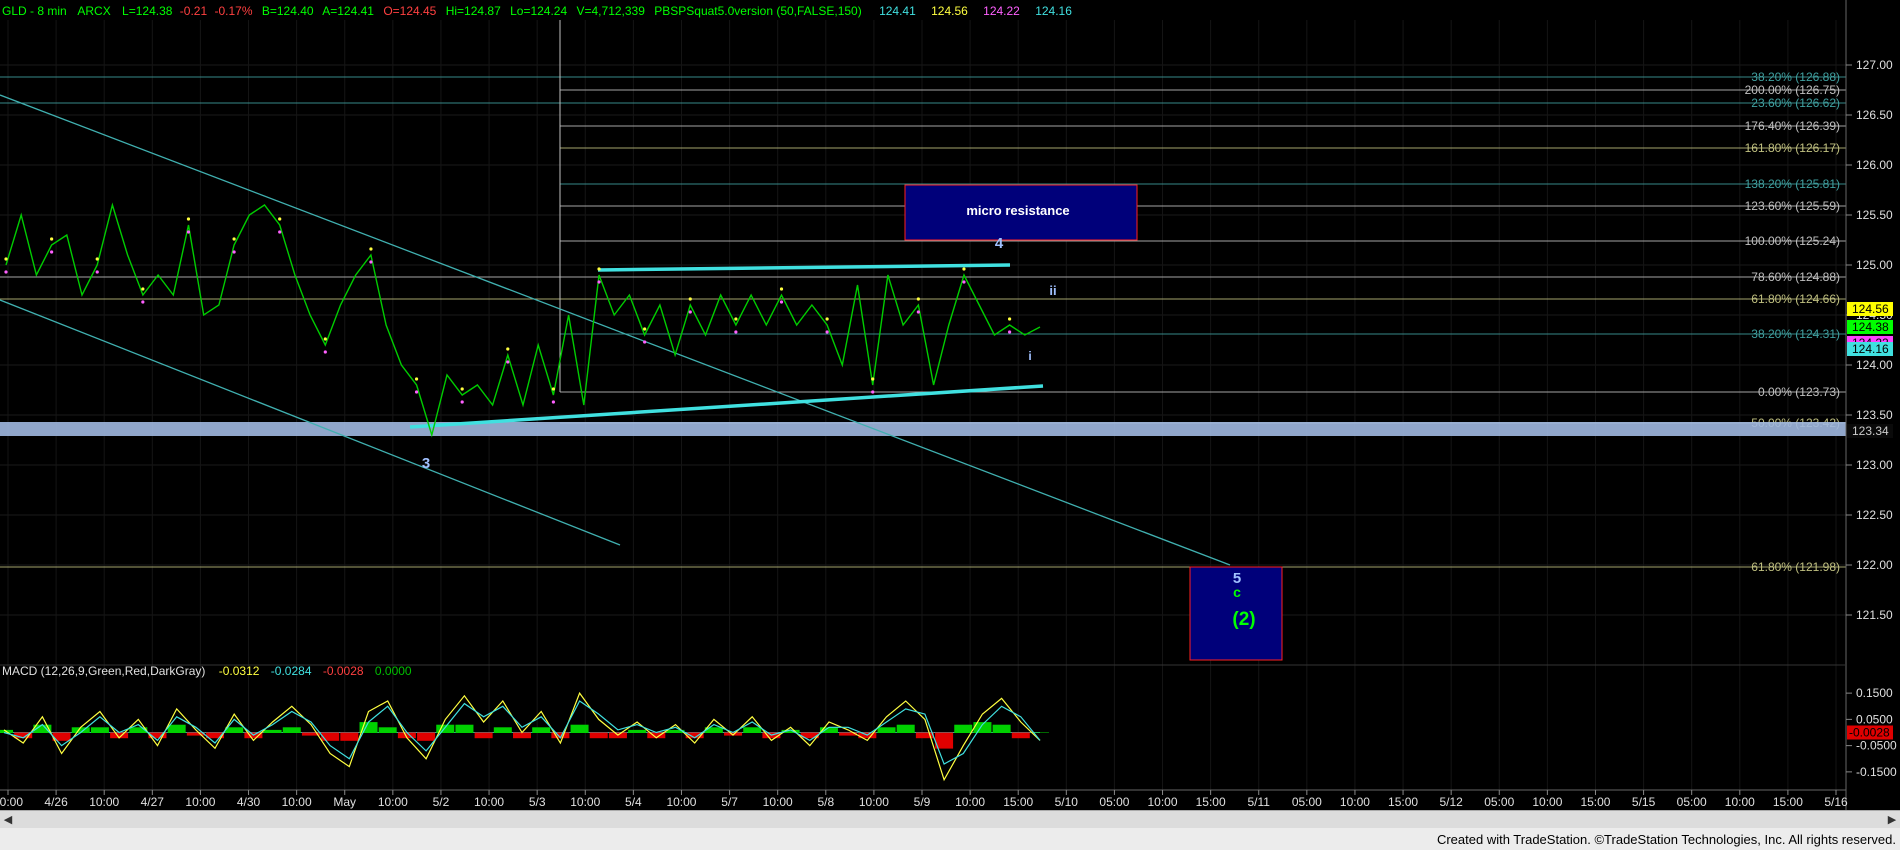 The image size is (1900, 850). What do you see at coordinates (1836, 802) in the screenshot?
I see `x-tick-label: 5/16` at bounding box center [1836, 802].